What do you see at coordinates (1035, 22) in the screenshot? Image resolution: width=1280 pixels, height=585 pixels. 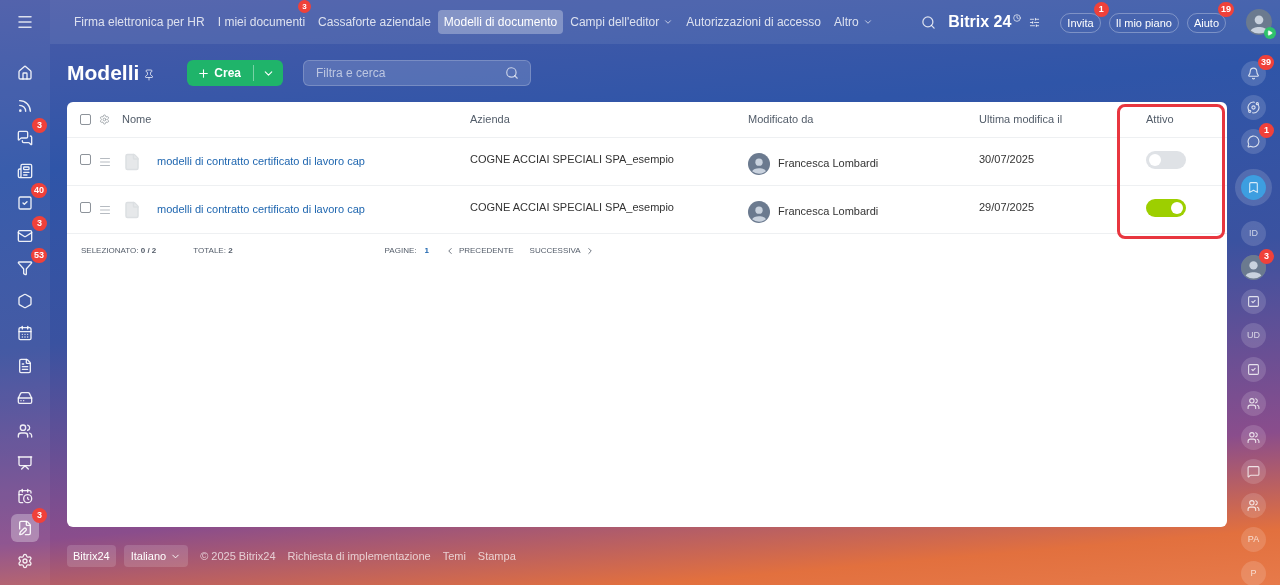 I see `sliders-icon` at bounding box center [1035, 22].